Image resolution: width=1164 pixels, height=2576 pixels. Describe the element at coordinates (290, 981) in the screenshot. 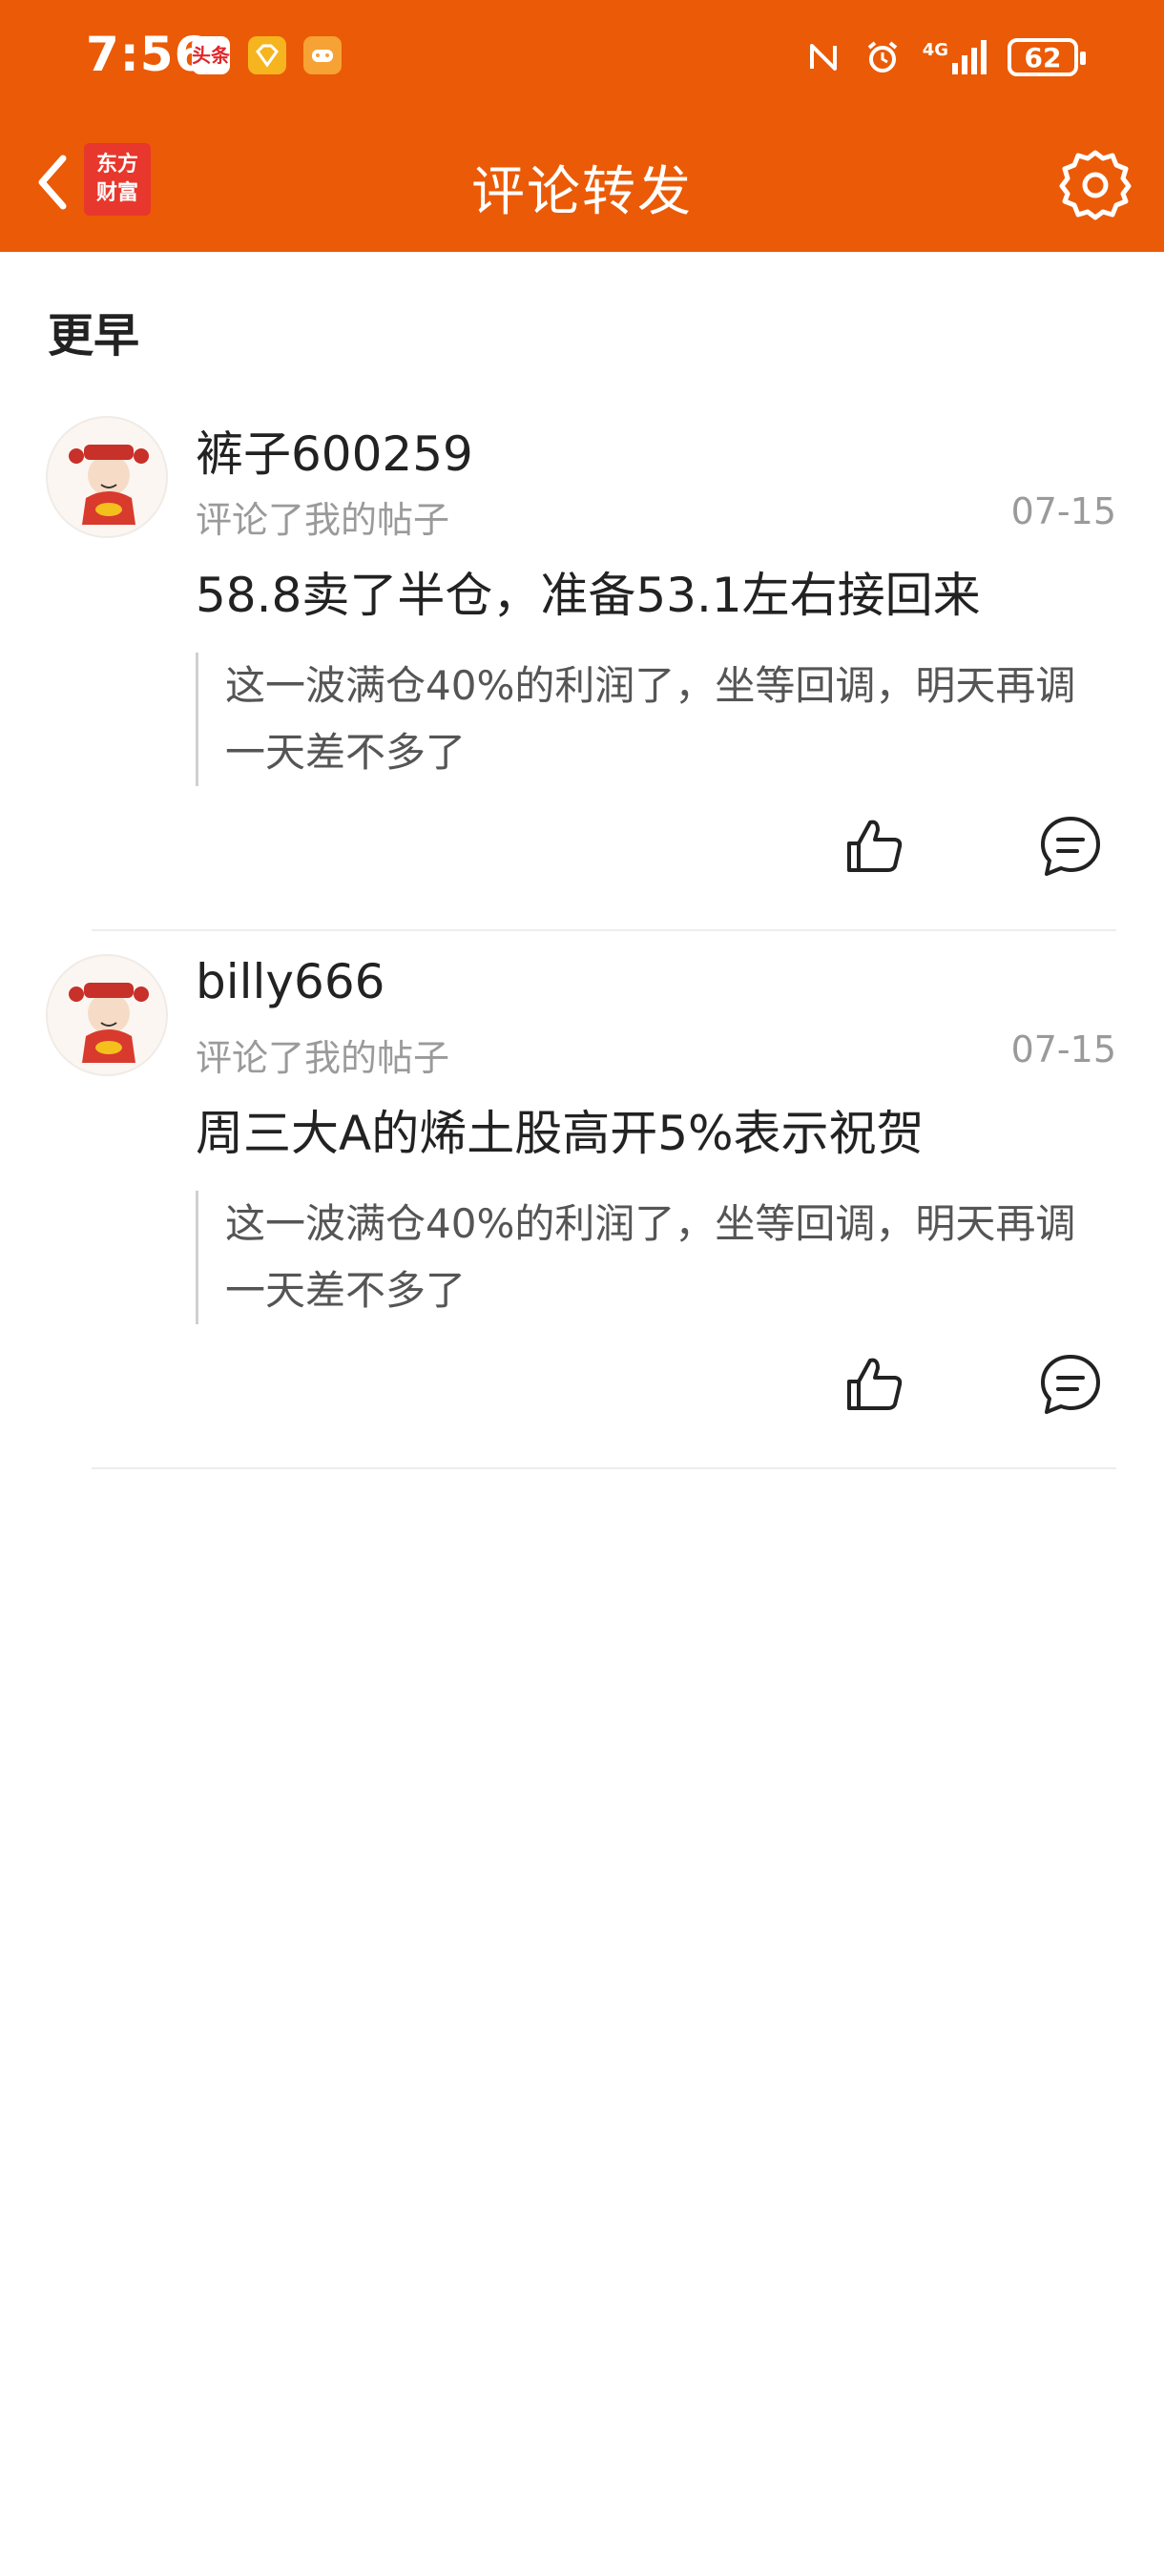

I see `username: billy666` at that location.